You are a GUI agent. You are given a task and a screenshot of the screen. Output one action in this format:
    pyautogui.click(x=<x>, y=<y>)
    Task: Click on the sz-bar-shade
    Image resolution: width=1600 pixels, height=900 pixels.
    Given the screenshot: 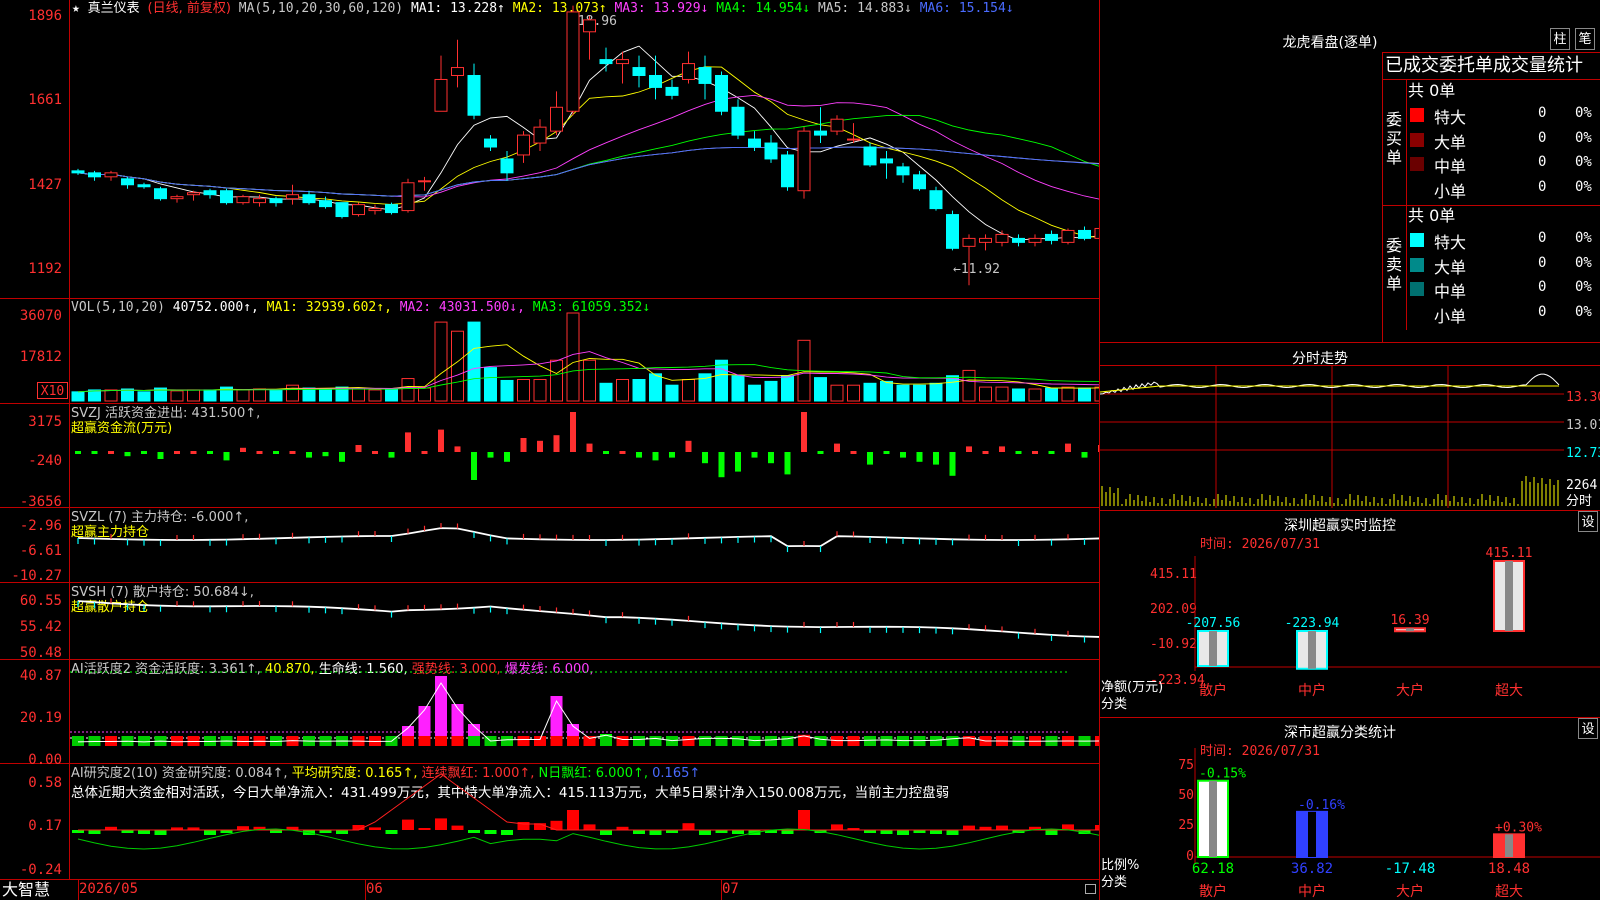 What is the action you would take?
    pyautogui.click(x=1213, y=649)
    